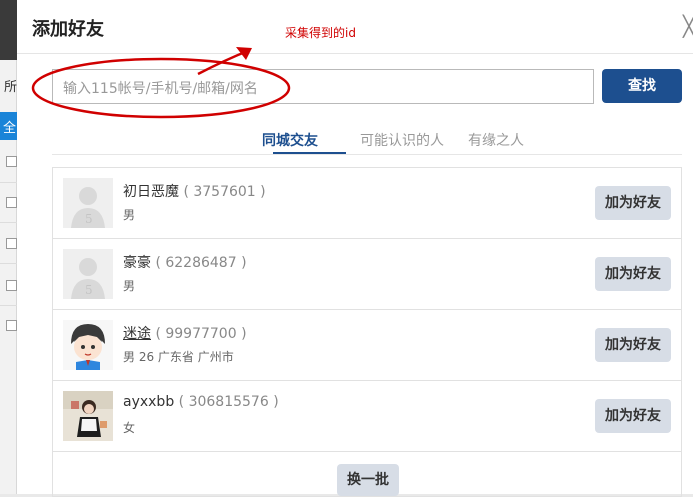  Describe the element at coordinates (367, 345) in the screenshot. I see `list-item: 迷途 ( 99977700 ) 男 26 广东省 广州市 加为好友` at that location.